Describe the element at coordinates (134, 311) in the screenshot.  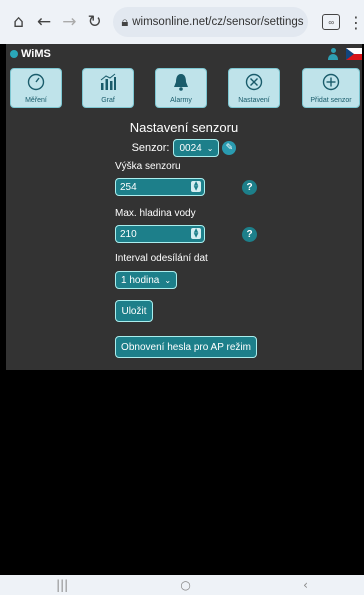
I see `save-button: Uložit` at that location.